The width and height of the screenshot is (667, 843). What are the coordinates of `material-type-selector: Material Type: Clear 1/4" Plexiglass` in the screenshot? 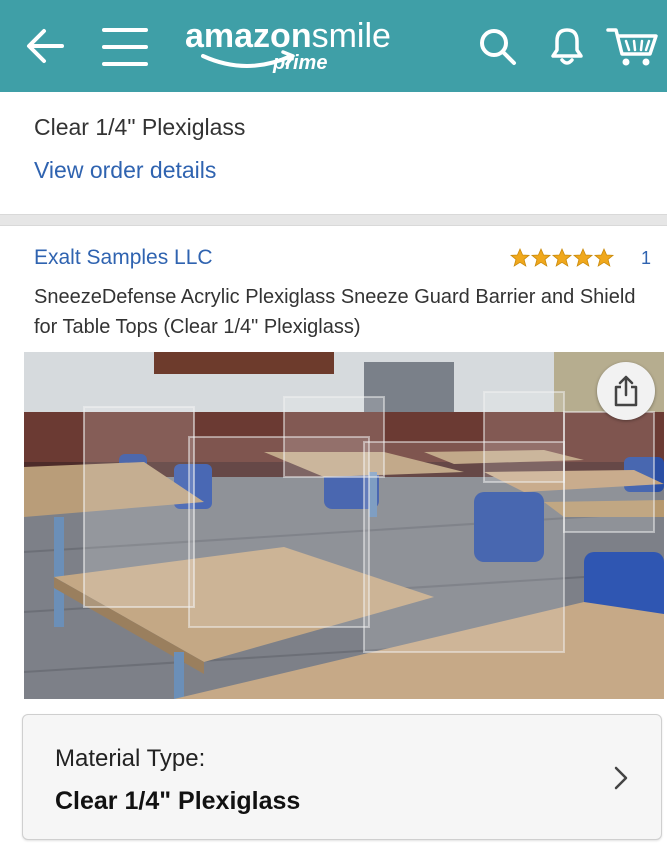 It's located at (342, 777).